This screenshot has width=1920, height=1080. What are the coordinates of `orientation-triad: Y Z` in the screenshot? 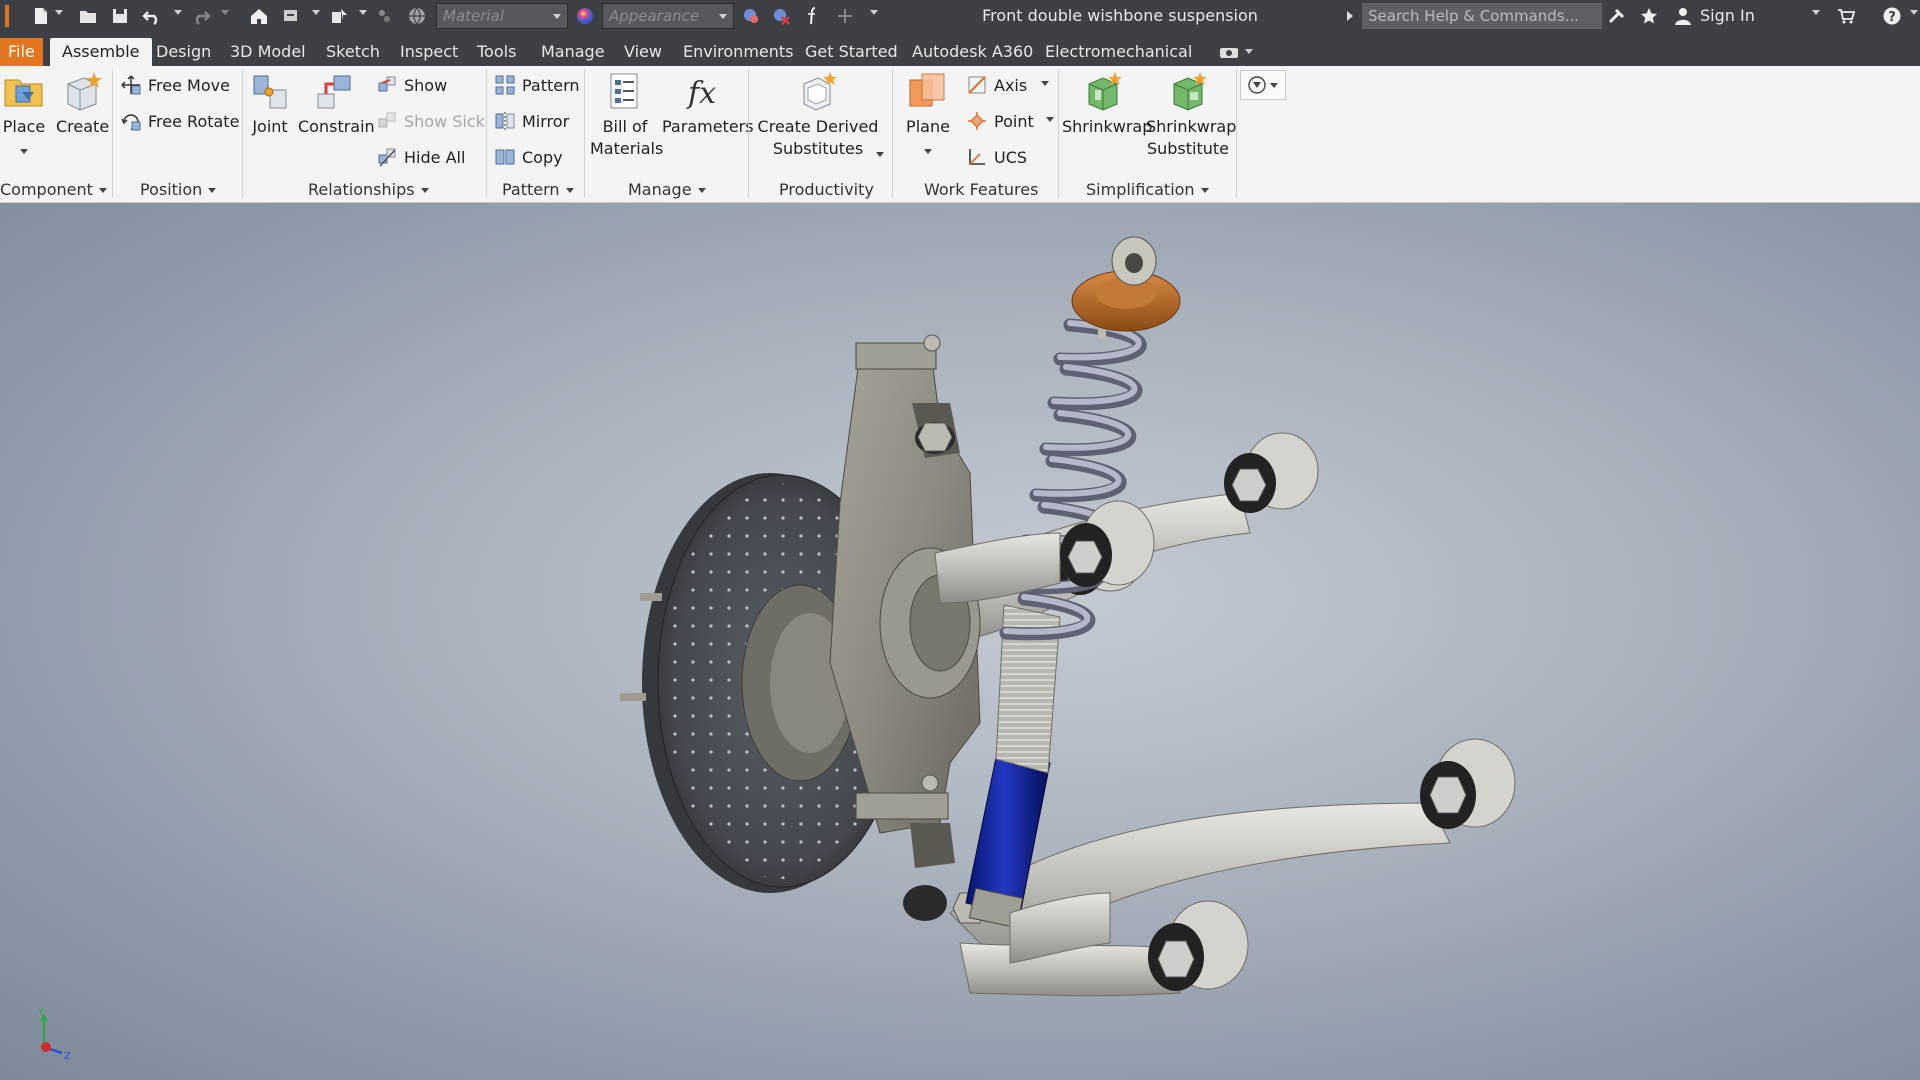 It's located at (60, 1033).